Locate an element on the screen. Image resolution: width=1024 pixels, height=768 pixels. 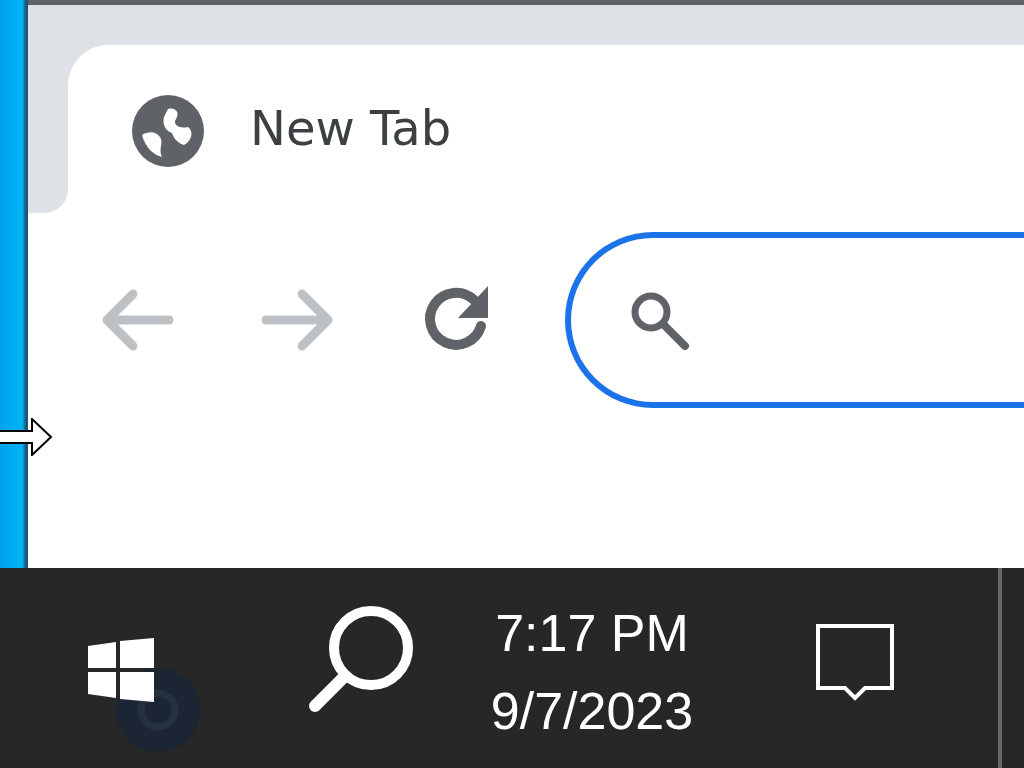
tab-title: New Tab is located at coordinates (351, 128).